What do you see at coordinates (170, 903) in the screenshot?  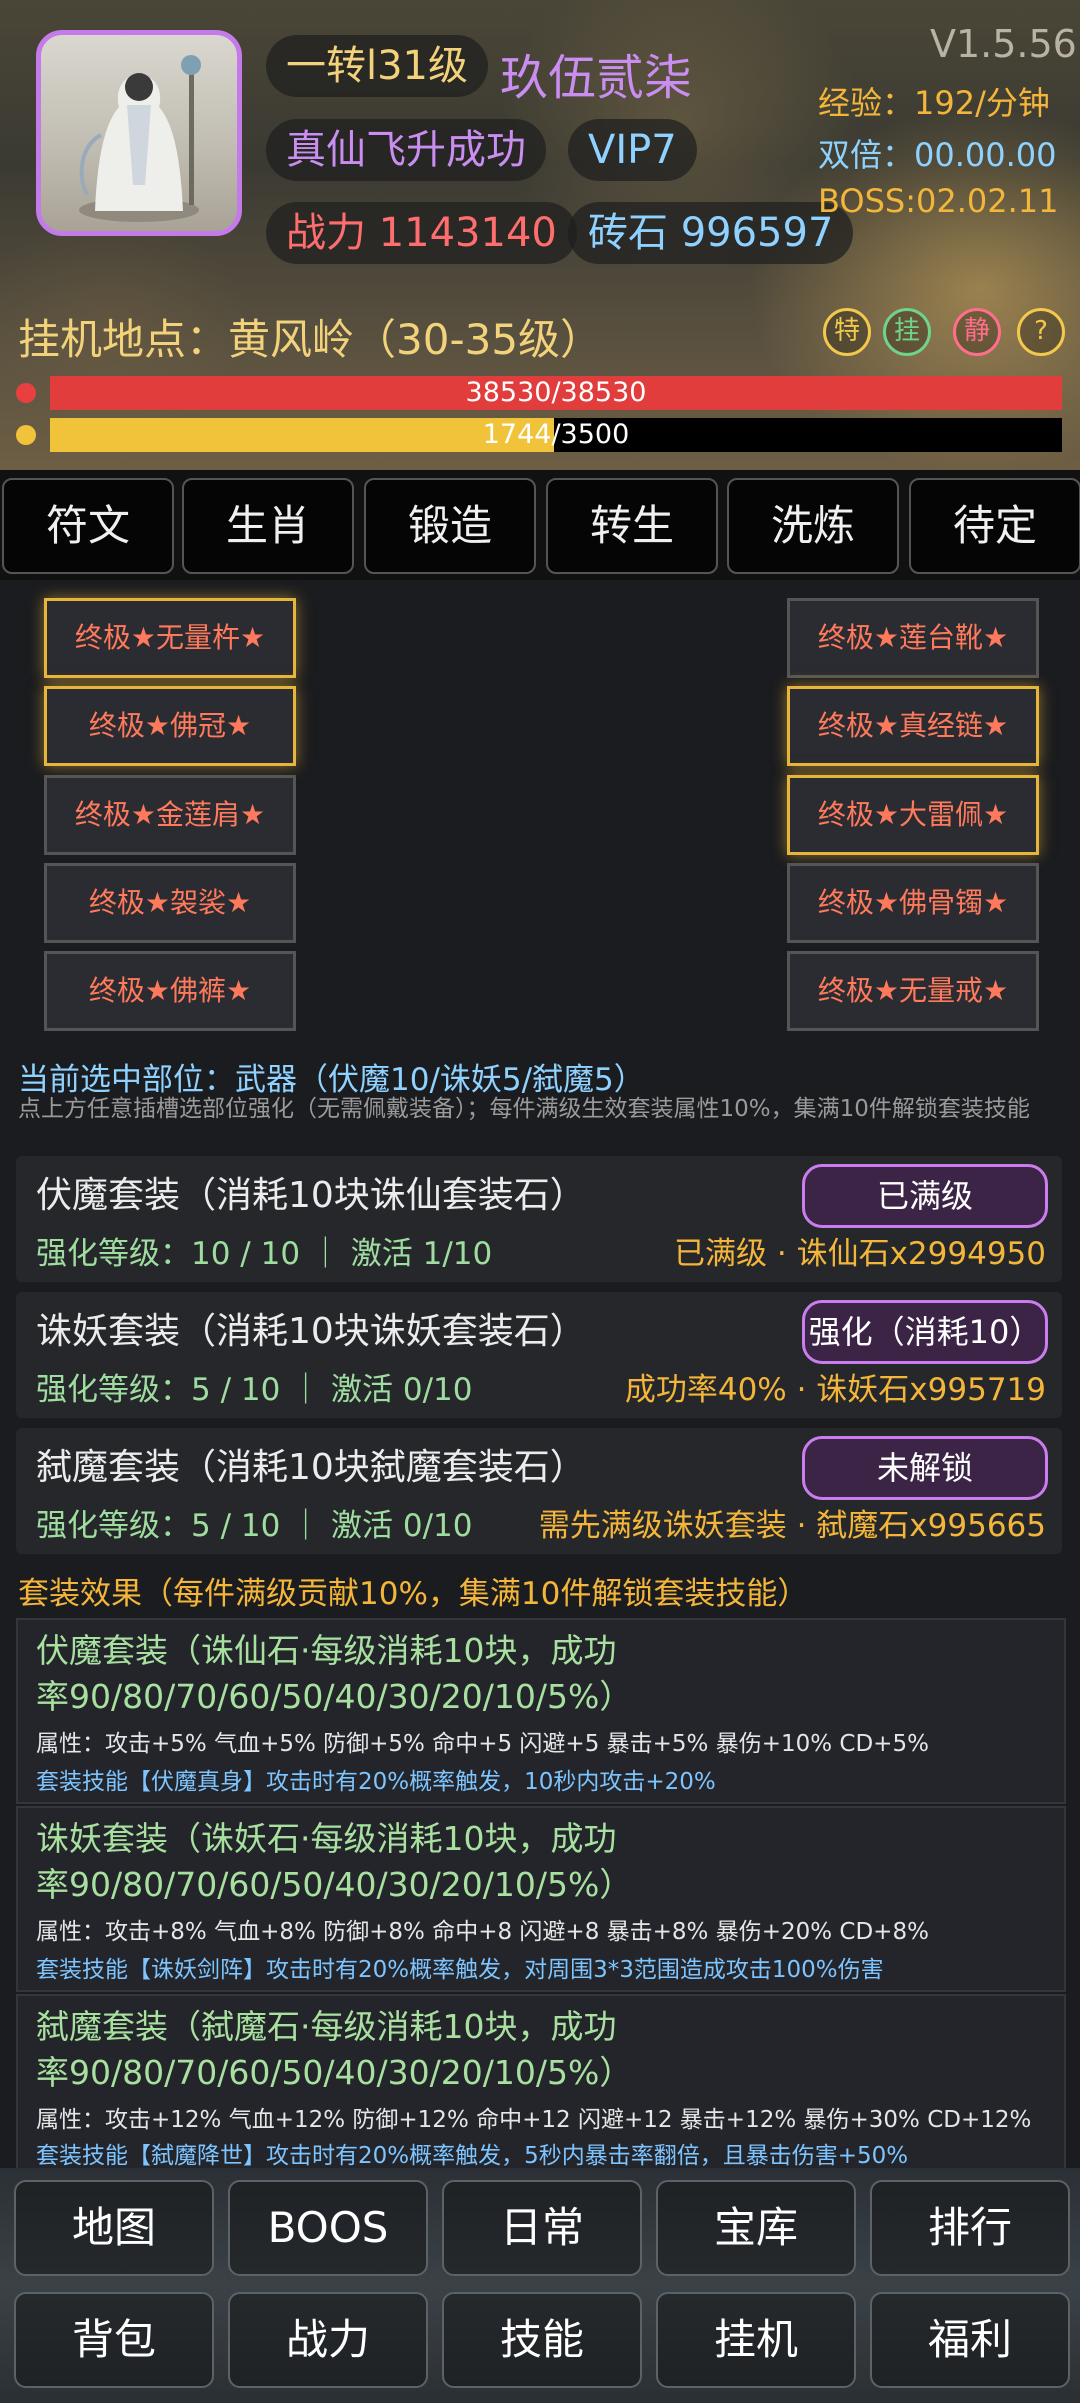 I see `equipment-slot-armor: 终极★袈裟★` at bounding box center [170, 903].